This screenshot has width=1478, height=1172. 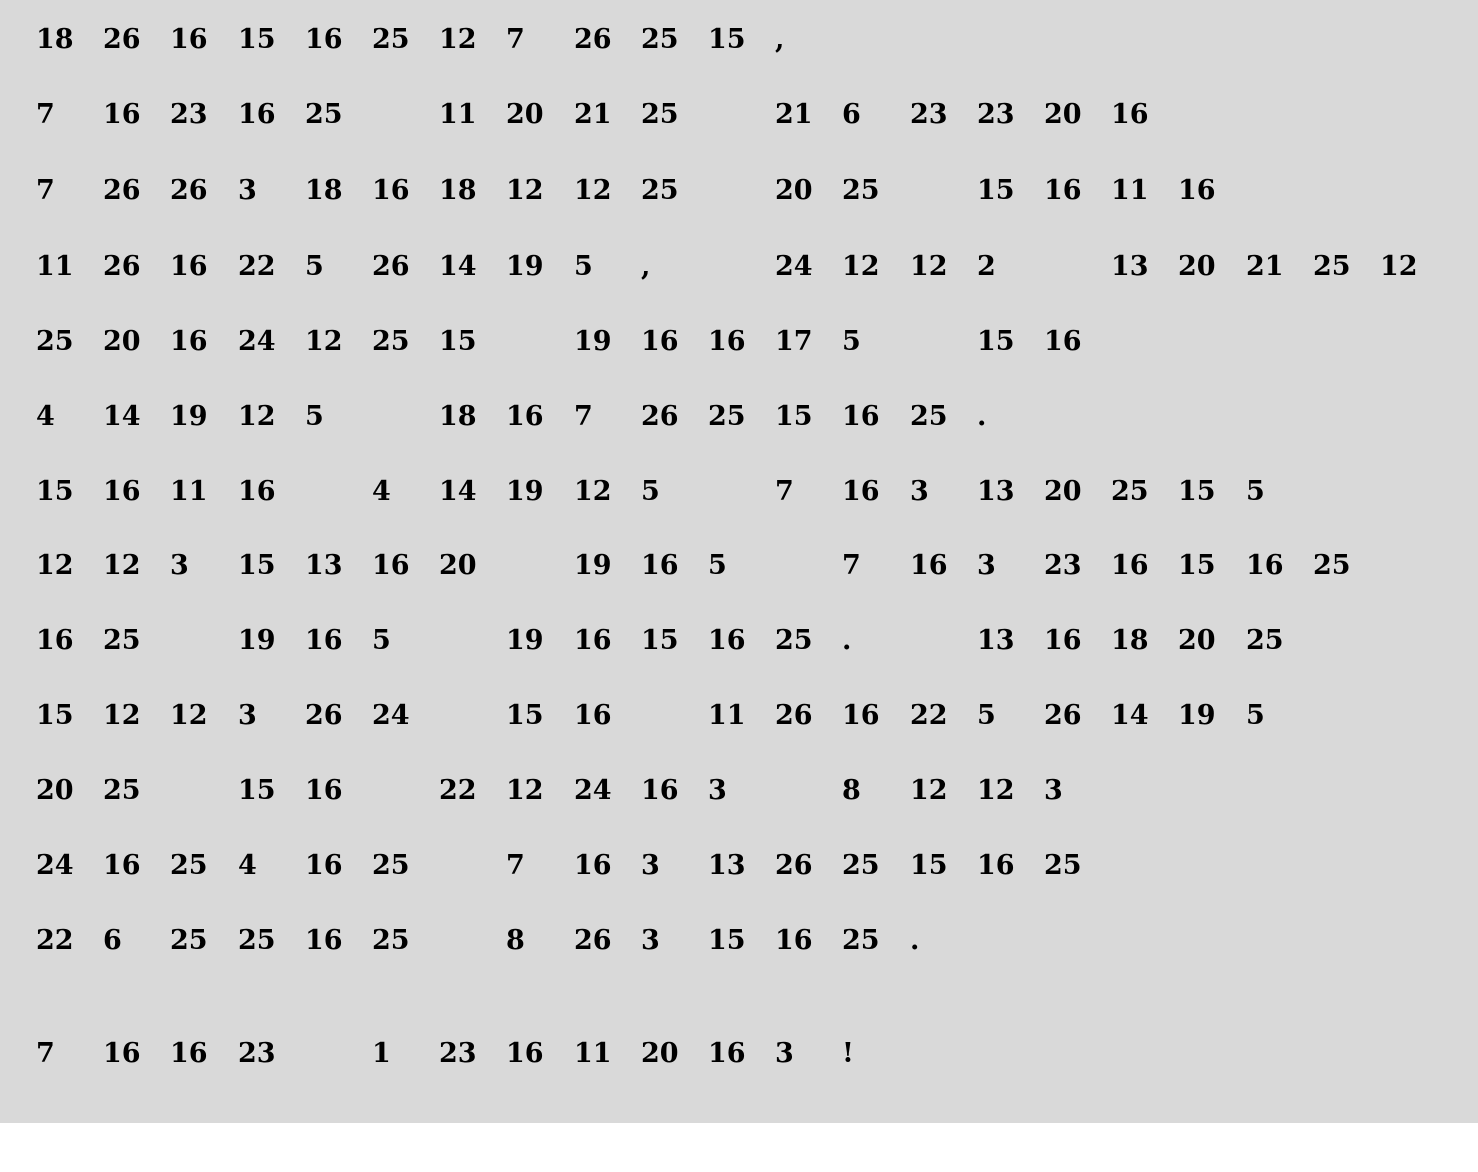 I want to click on cipher-token: 1, so click(x=381, y=1053).